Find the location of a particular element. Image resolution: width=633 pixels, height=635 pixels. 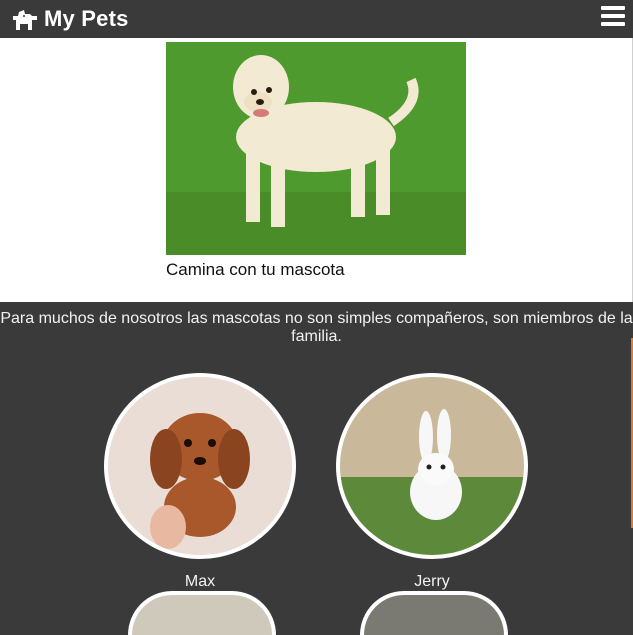

top-navbar: My Pets is located at coordinates (316, 19).